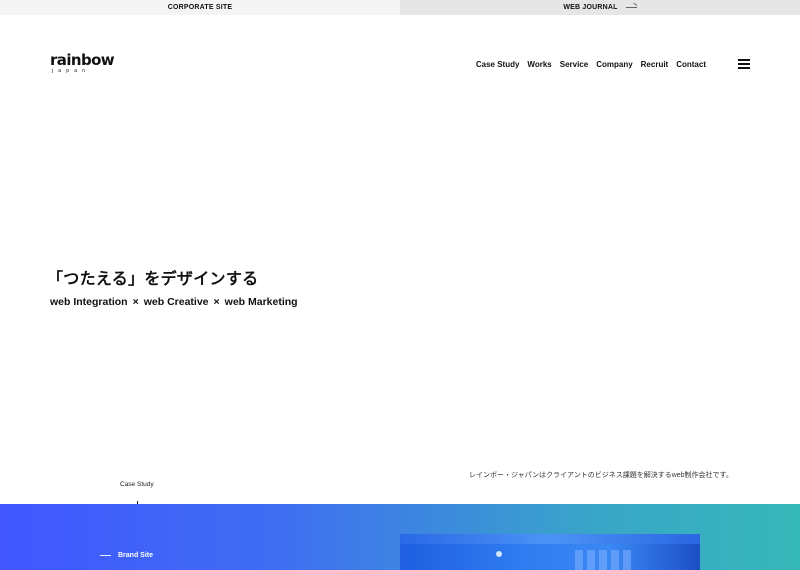 The image size is (800, 570). I want to click on hero-title: 「つたえる」をデザインする, so click(153, 279).